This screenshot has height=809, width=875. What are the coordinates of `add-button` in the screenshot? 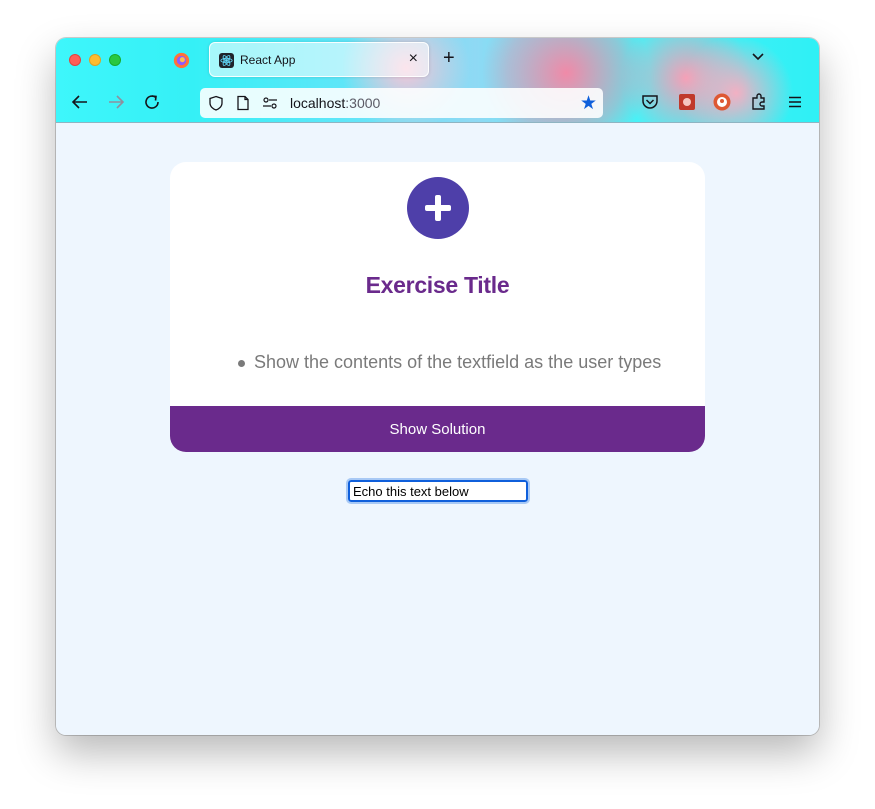 It's located at (438, 208).